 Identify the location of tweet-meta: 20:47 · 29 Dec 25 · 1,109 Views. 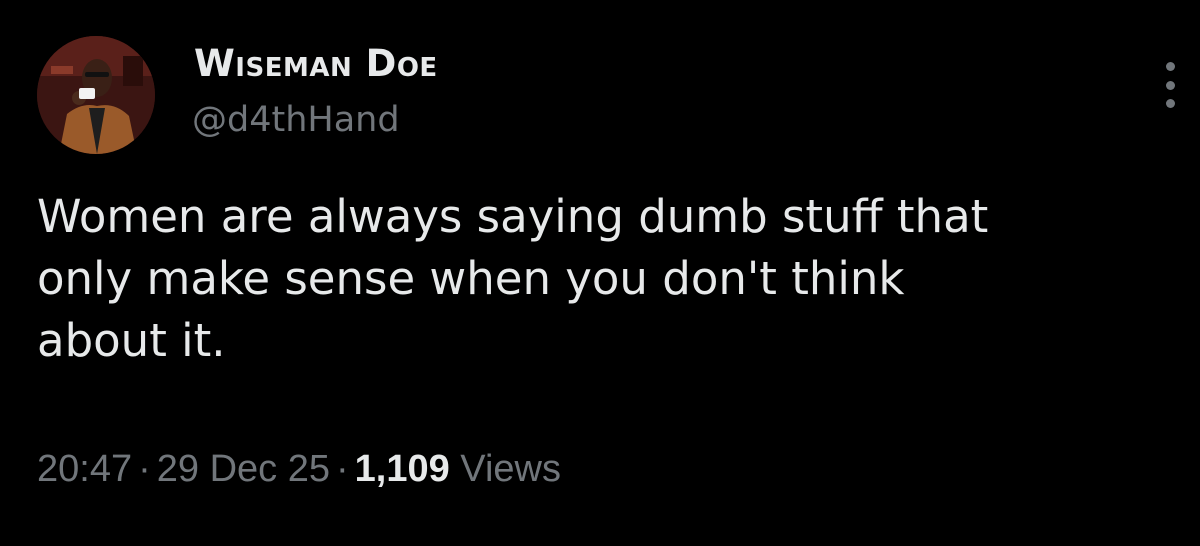
(299, 469).